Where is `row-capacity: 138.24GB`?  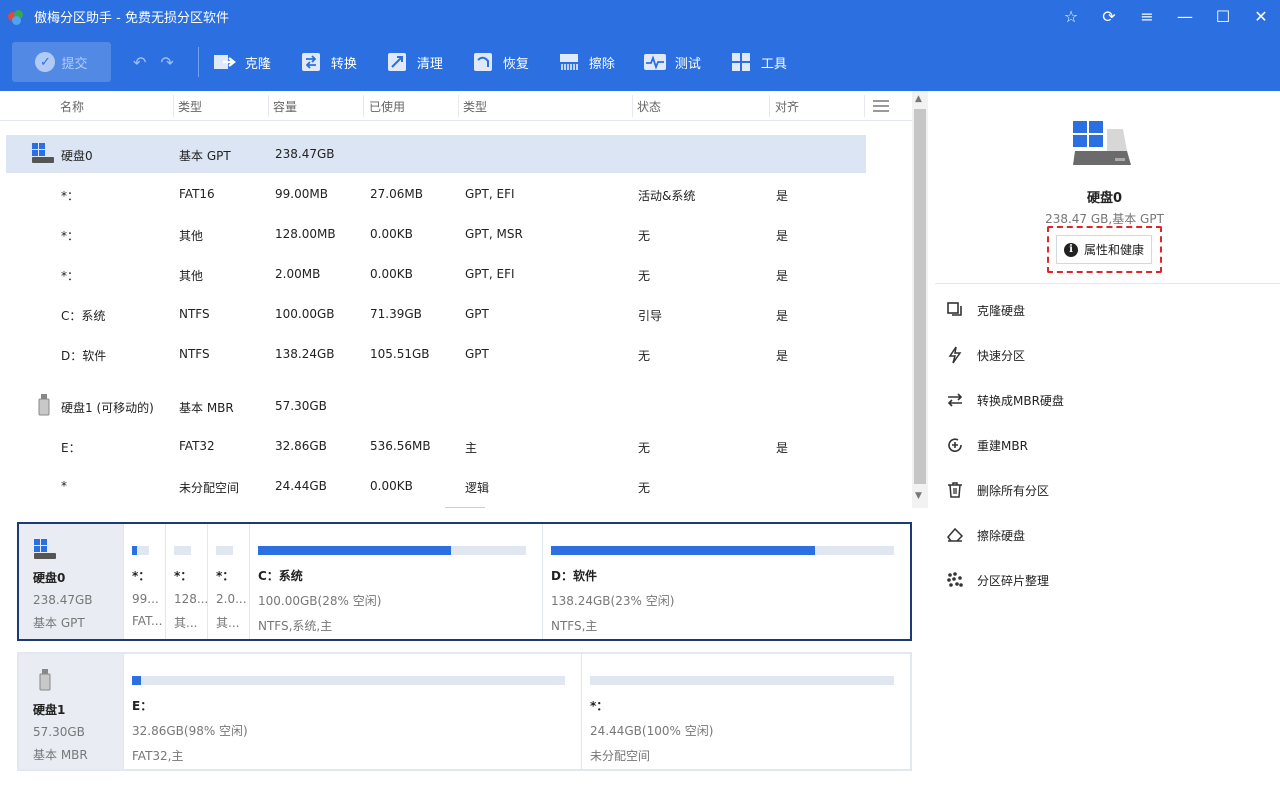 row-capacity: 138.24GB is located at coordinates (305, 354).